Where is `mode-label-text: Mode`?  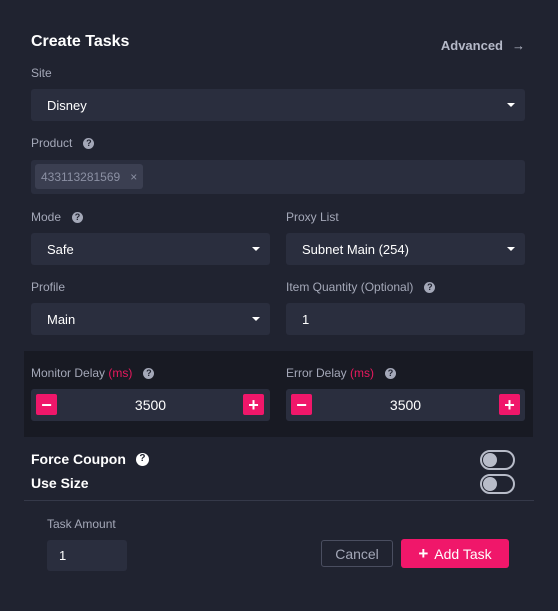
mode-label-text: Mode is located at coordinates (46, 217).